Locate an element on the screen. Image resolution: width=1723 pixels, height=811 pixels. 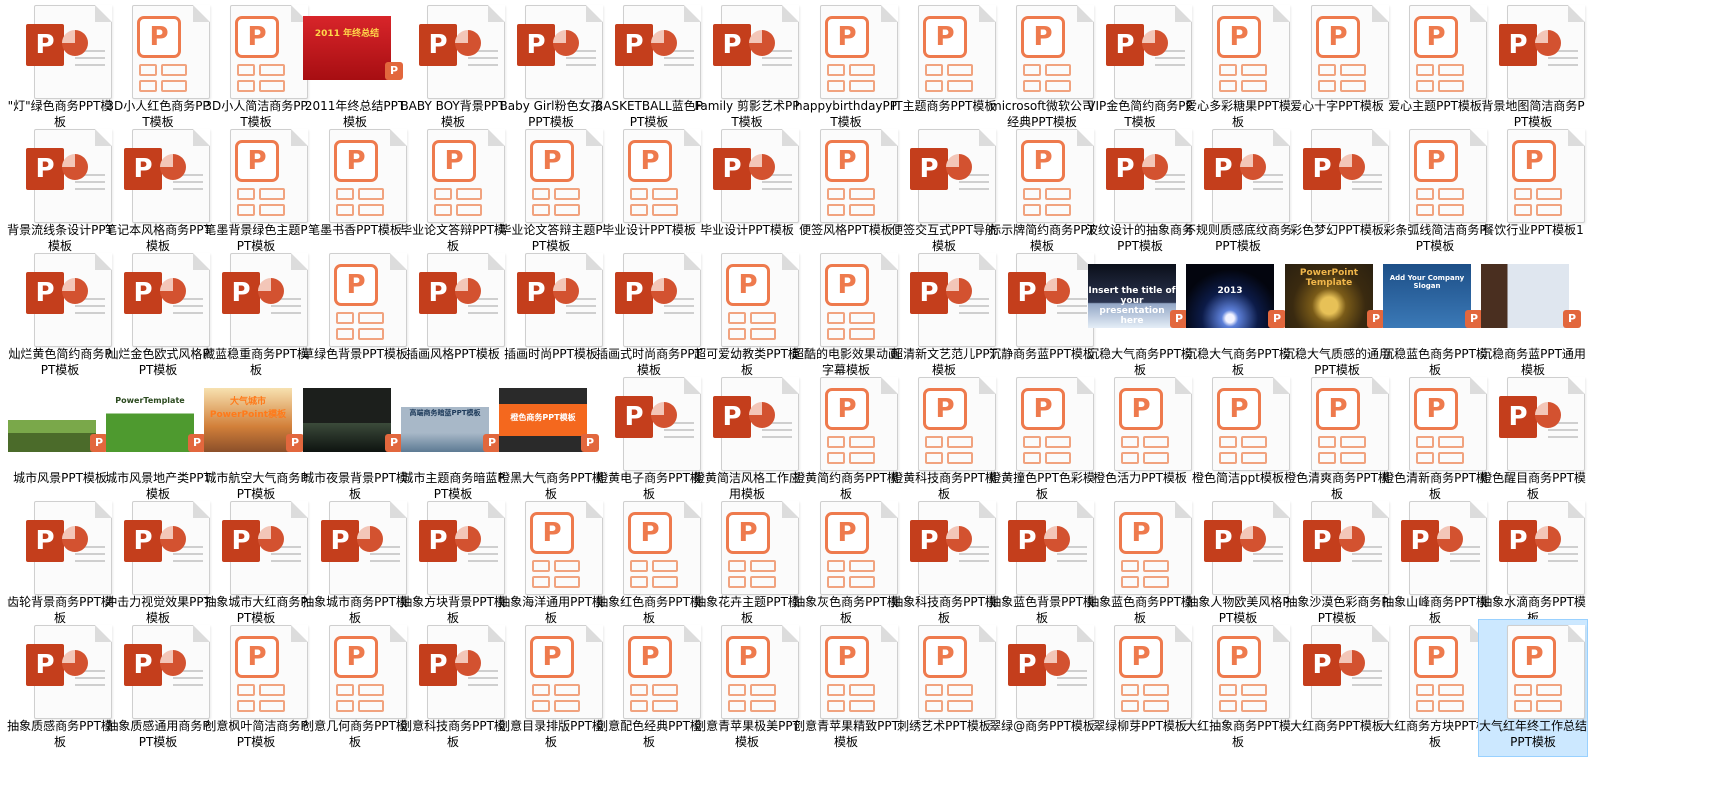
file-item: 大气城市PowerPoint模板 P 城市航空大气商务PPT模板 is located at coordinates (256, 440).